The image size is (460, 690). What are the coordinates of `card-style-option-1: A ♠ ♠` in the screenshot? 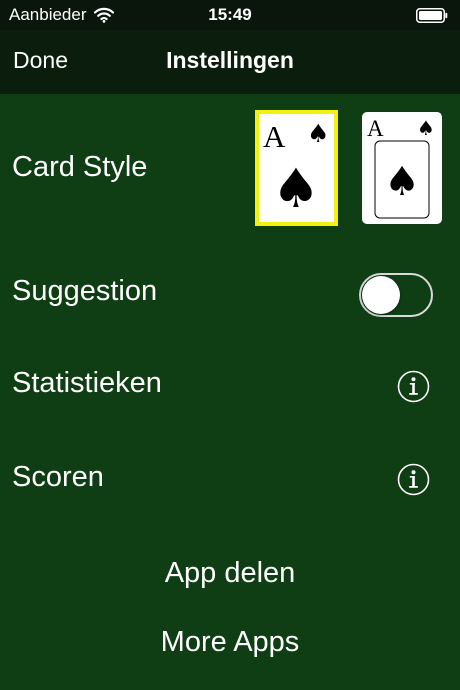 It's located at (296, 168).